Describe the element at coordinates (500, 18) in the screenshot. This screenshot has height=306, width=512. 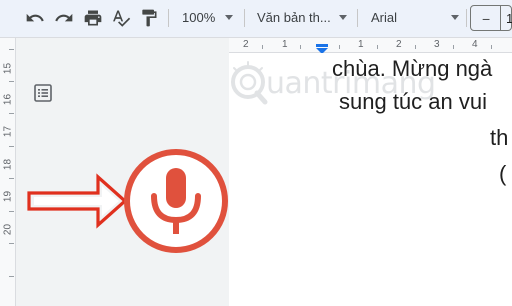
I see `font-size-divider` at that location.